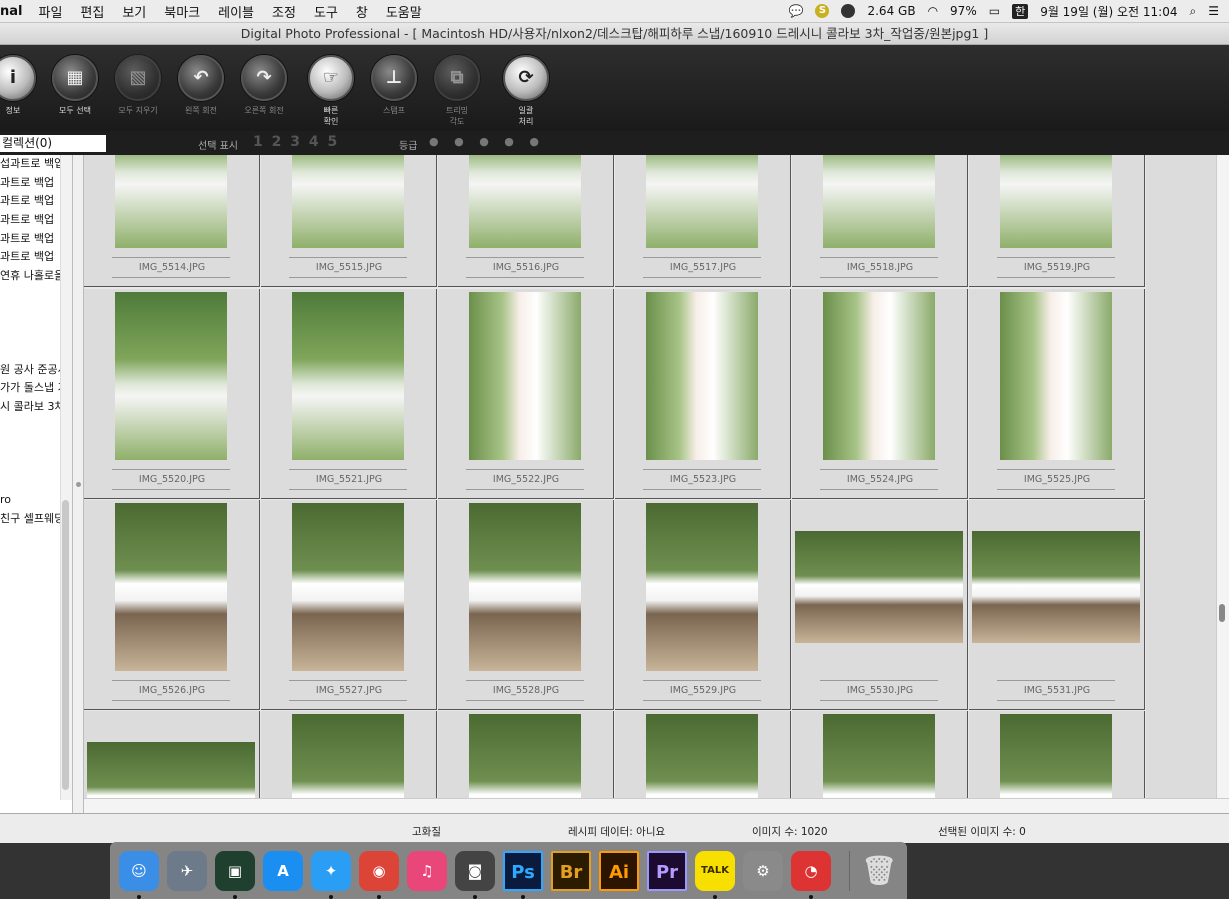  I want to click on thumbnail-cell: IMG_5531.JPG, so click(1057, 605).